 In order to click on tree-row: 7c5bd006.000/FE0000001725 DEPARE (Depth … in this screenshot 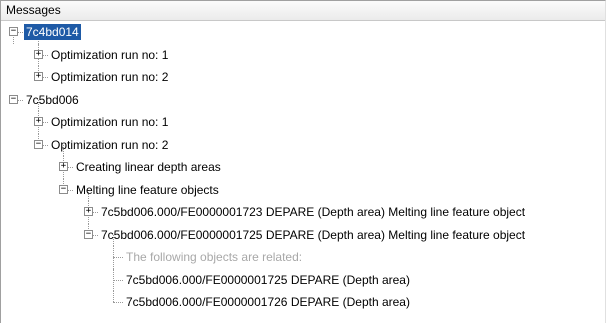, I will do `click(303, 279)`.